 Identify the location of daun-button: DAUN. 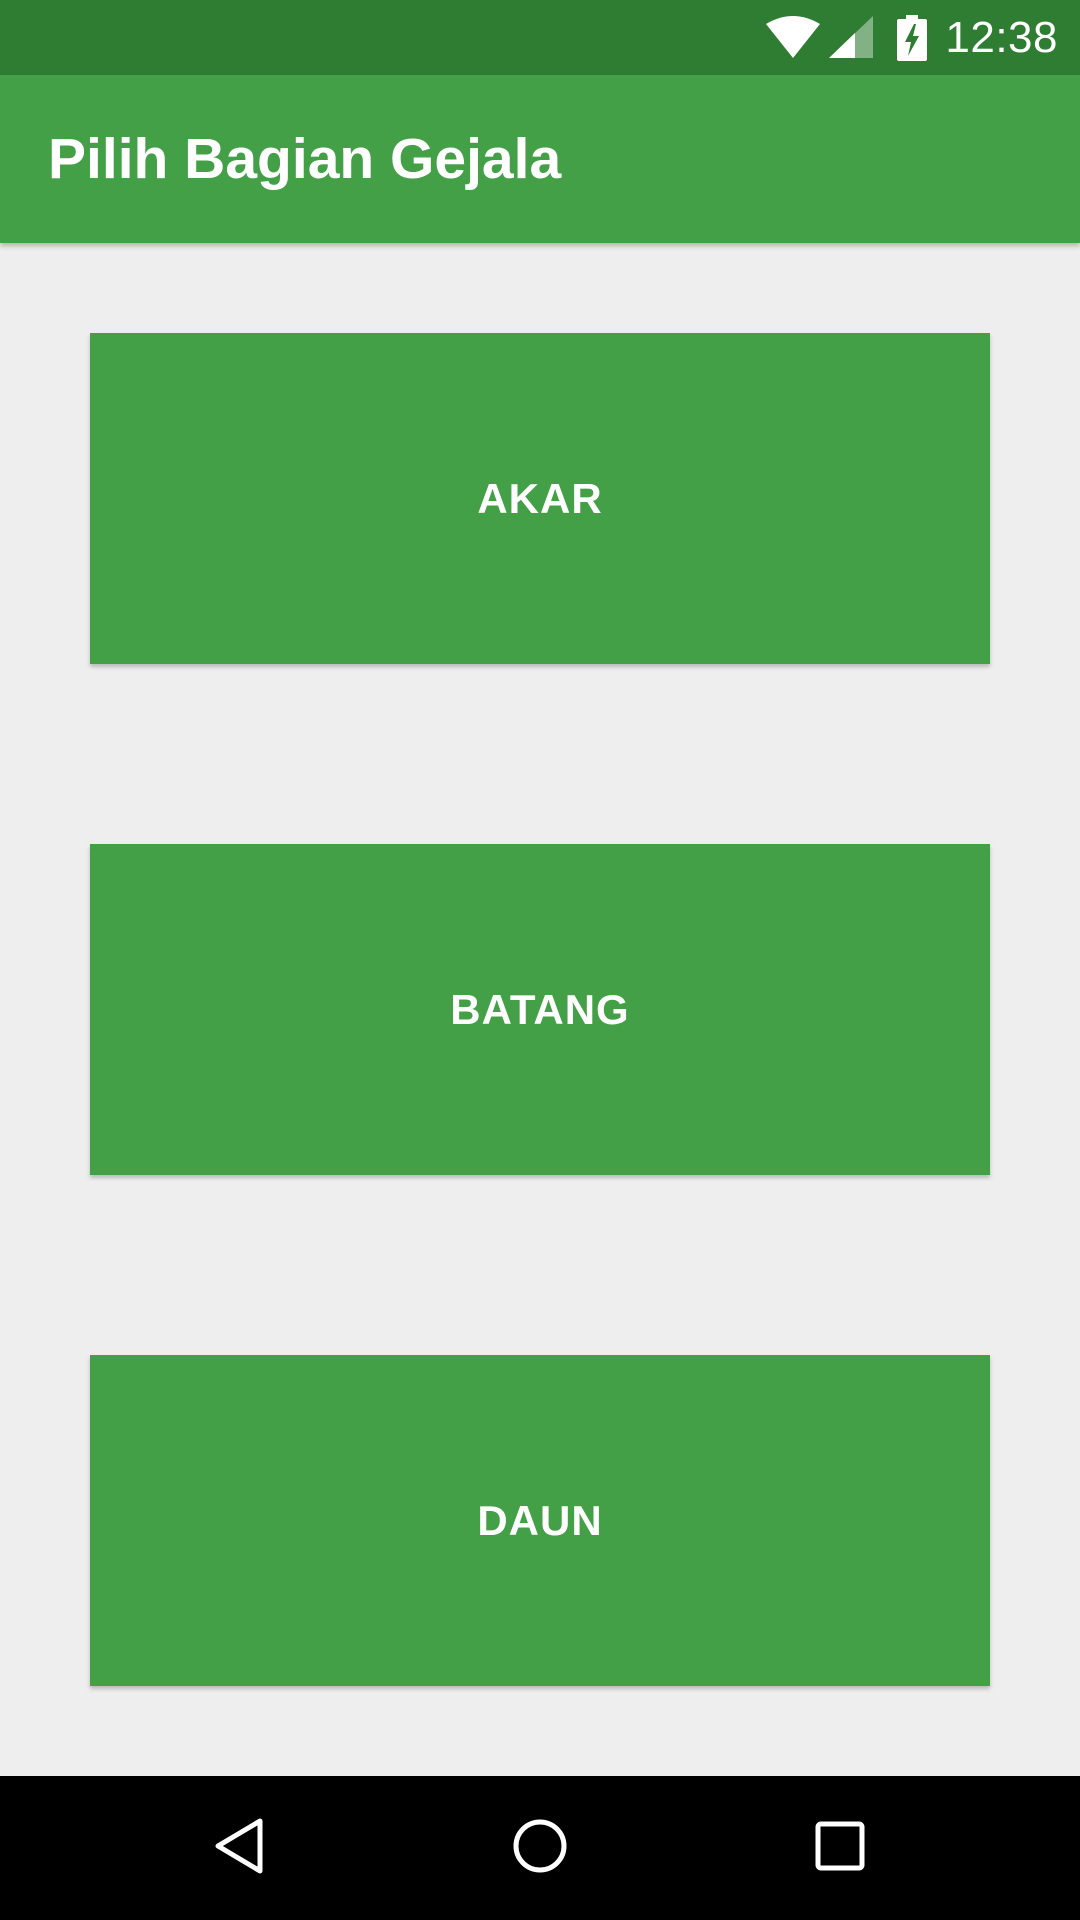
(540, 1520).